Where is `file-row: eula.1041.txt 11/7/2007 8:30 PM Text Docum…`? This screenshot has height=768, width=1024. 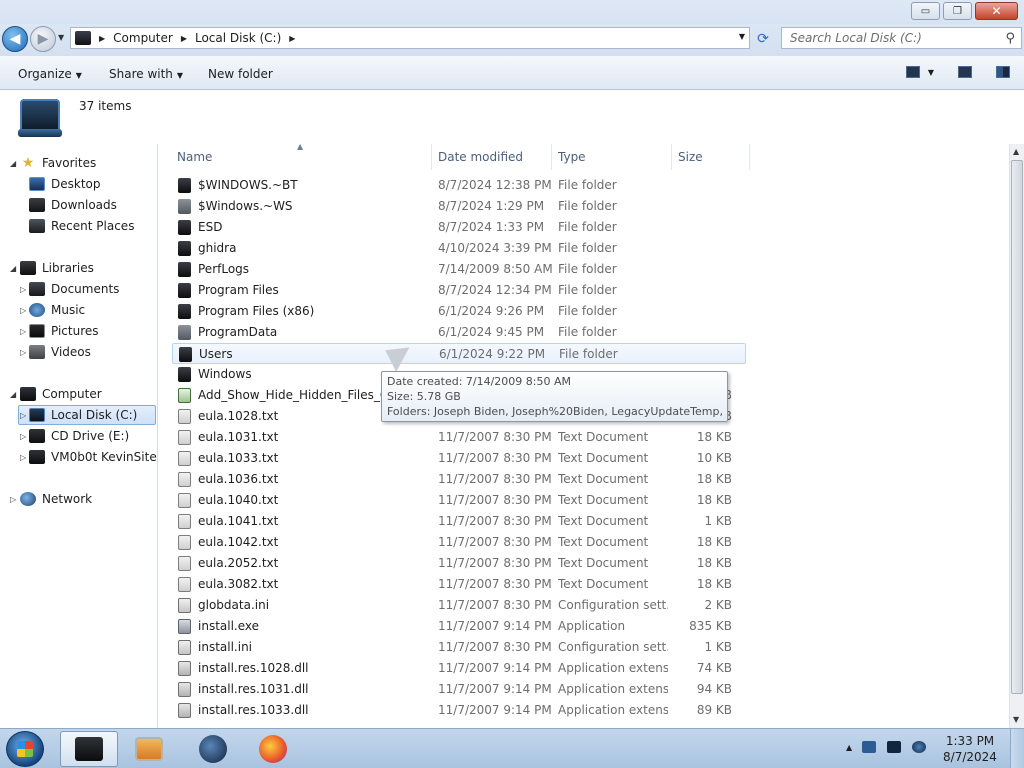
file-row: eula.1041.txt 11/7/2007 8:30 PM Text Docum… is located at coordinates (459, 521).